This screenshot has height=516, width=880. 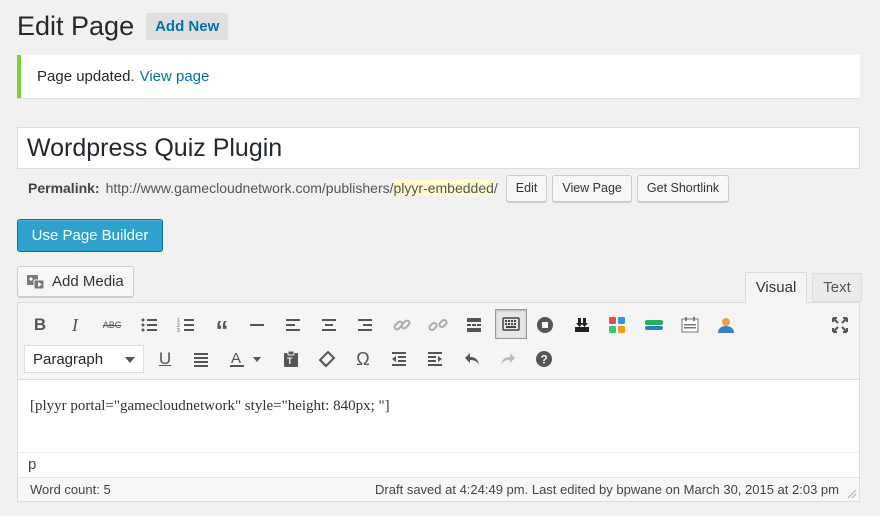 I want to click on outdent-icon, so click(x=399, y=359).